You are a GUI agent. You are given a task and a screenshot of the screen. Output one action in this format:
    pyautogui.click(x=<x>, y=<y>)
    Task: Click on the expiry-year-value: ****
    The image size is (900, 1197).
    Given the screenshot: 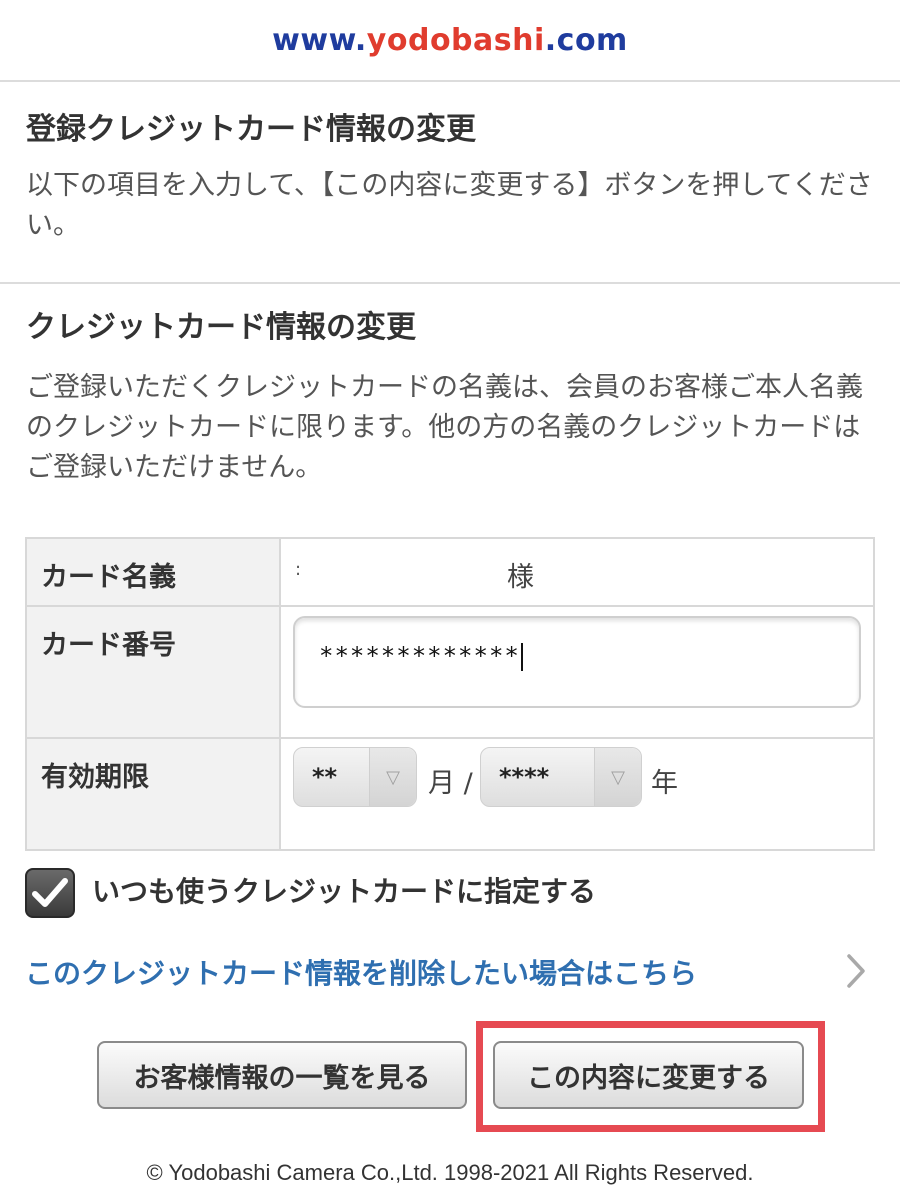 What is the action you would take?
    pyautogui.click(x=524, y=777)
    